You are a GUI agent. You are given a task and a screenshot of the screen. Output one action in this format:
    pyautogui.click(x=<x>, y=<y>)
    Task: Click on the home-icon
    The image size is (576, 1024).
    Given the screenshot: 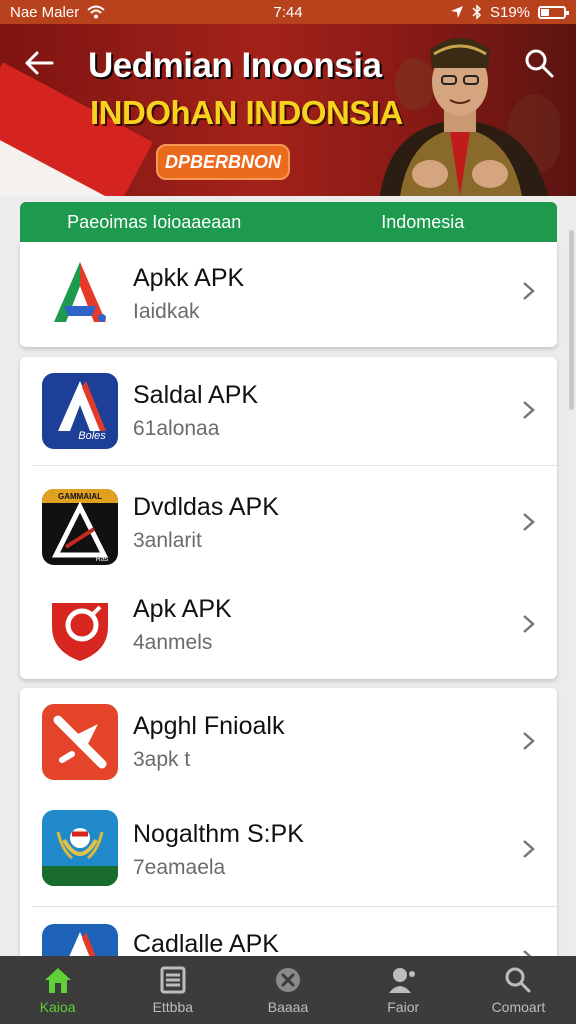 What is the action you would take?
    pyautogui.click(x=57, y=980)
    